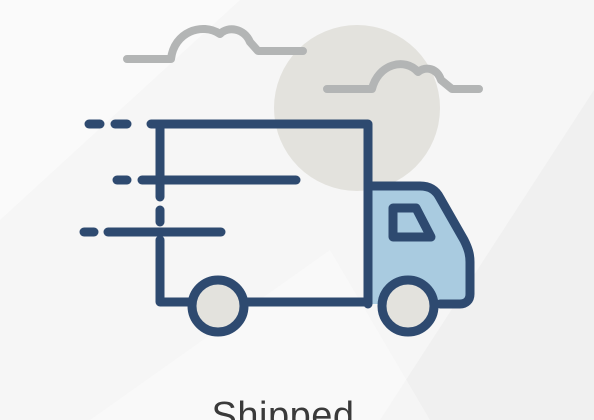 The height and width of the screenshot is (420, 594). I want to click on cloud-icon, so click(215, 44).